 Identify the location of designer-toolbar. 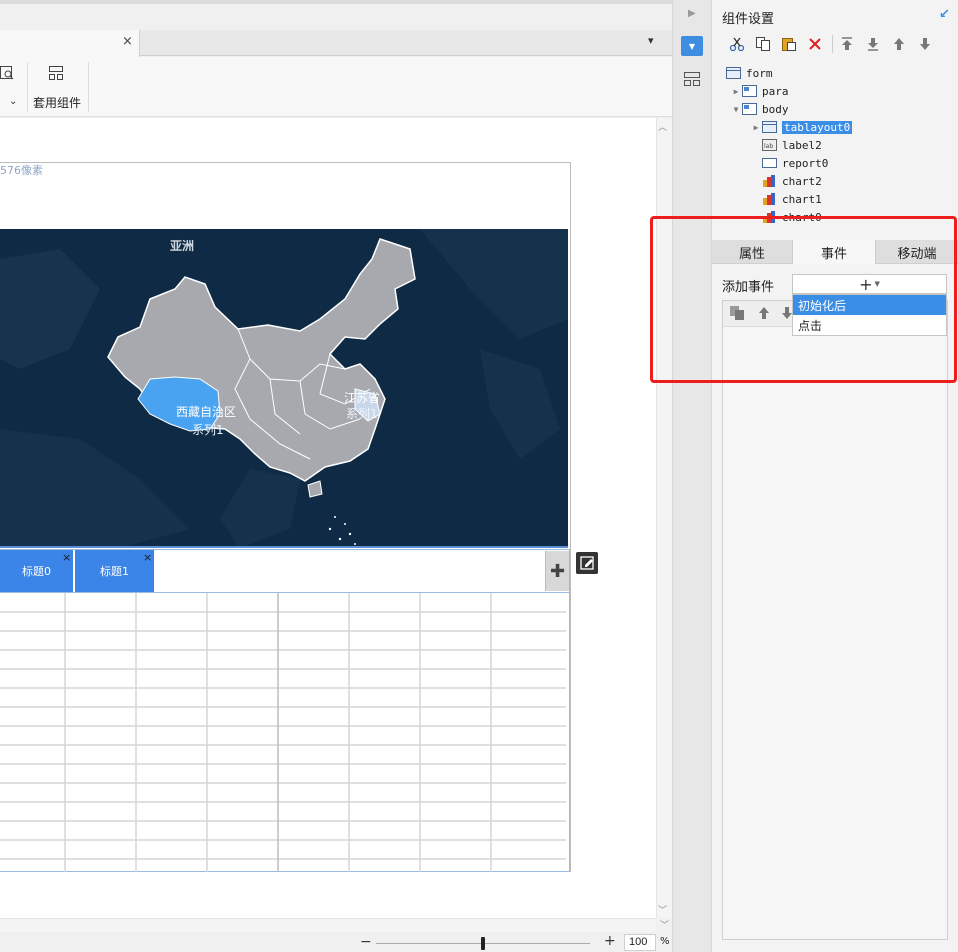
(336, 87).